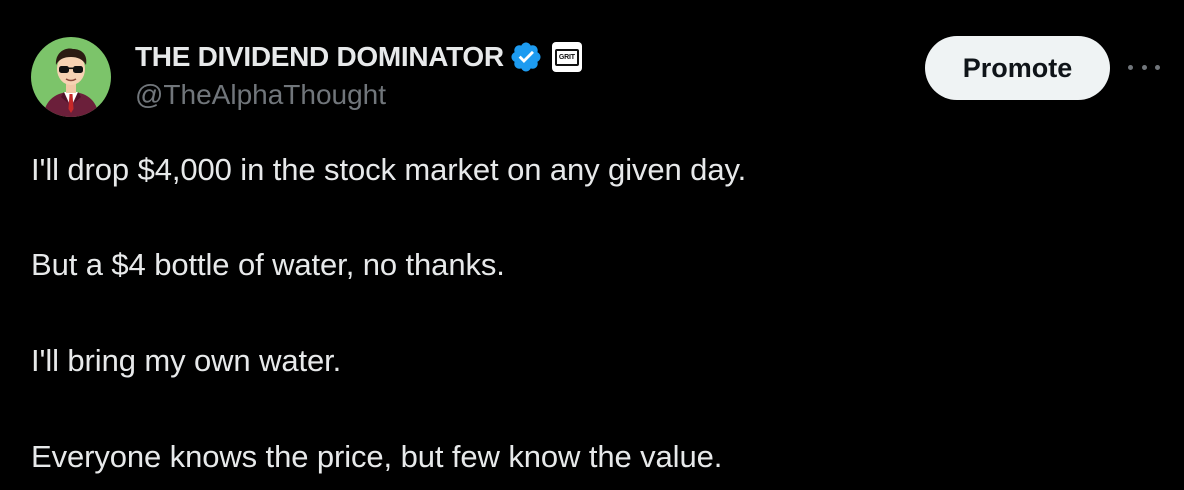 The height and width of the screenshot is (490, 1184). I want to click on author-handle: @TheAlphaThought, so click(260, 95).